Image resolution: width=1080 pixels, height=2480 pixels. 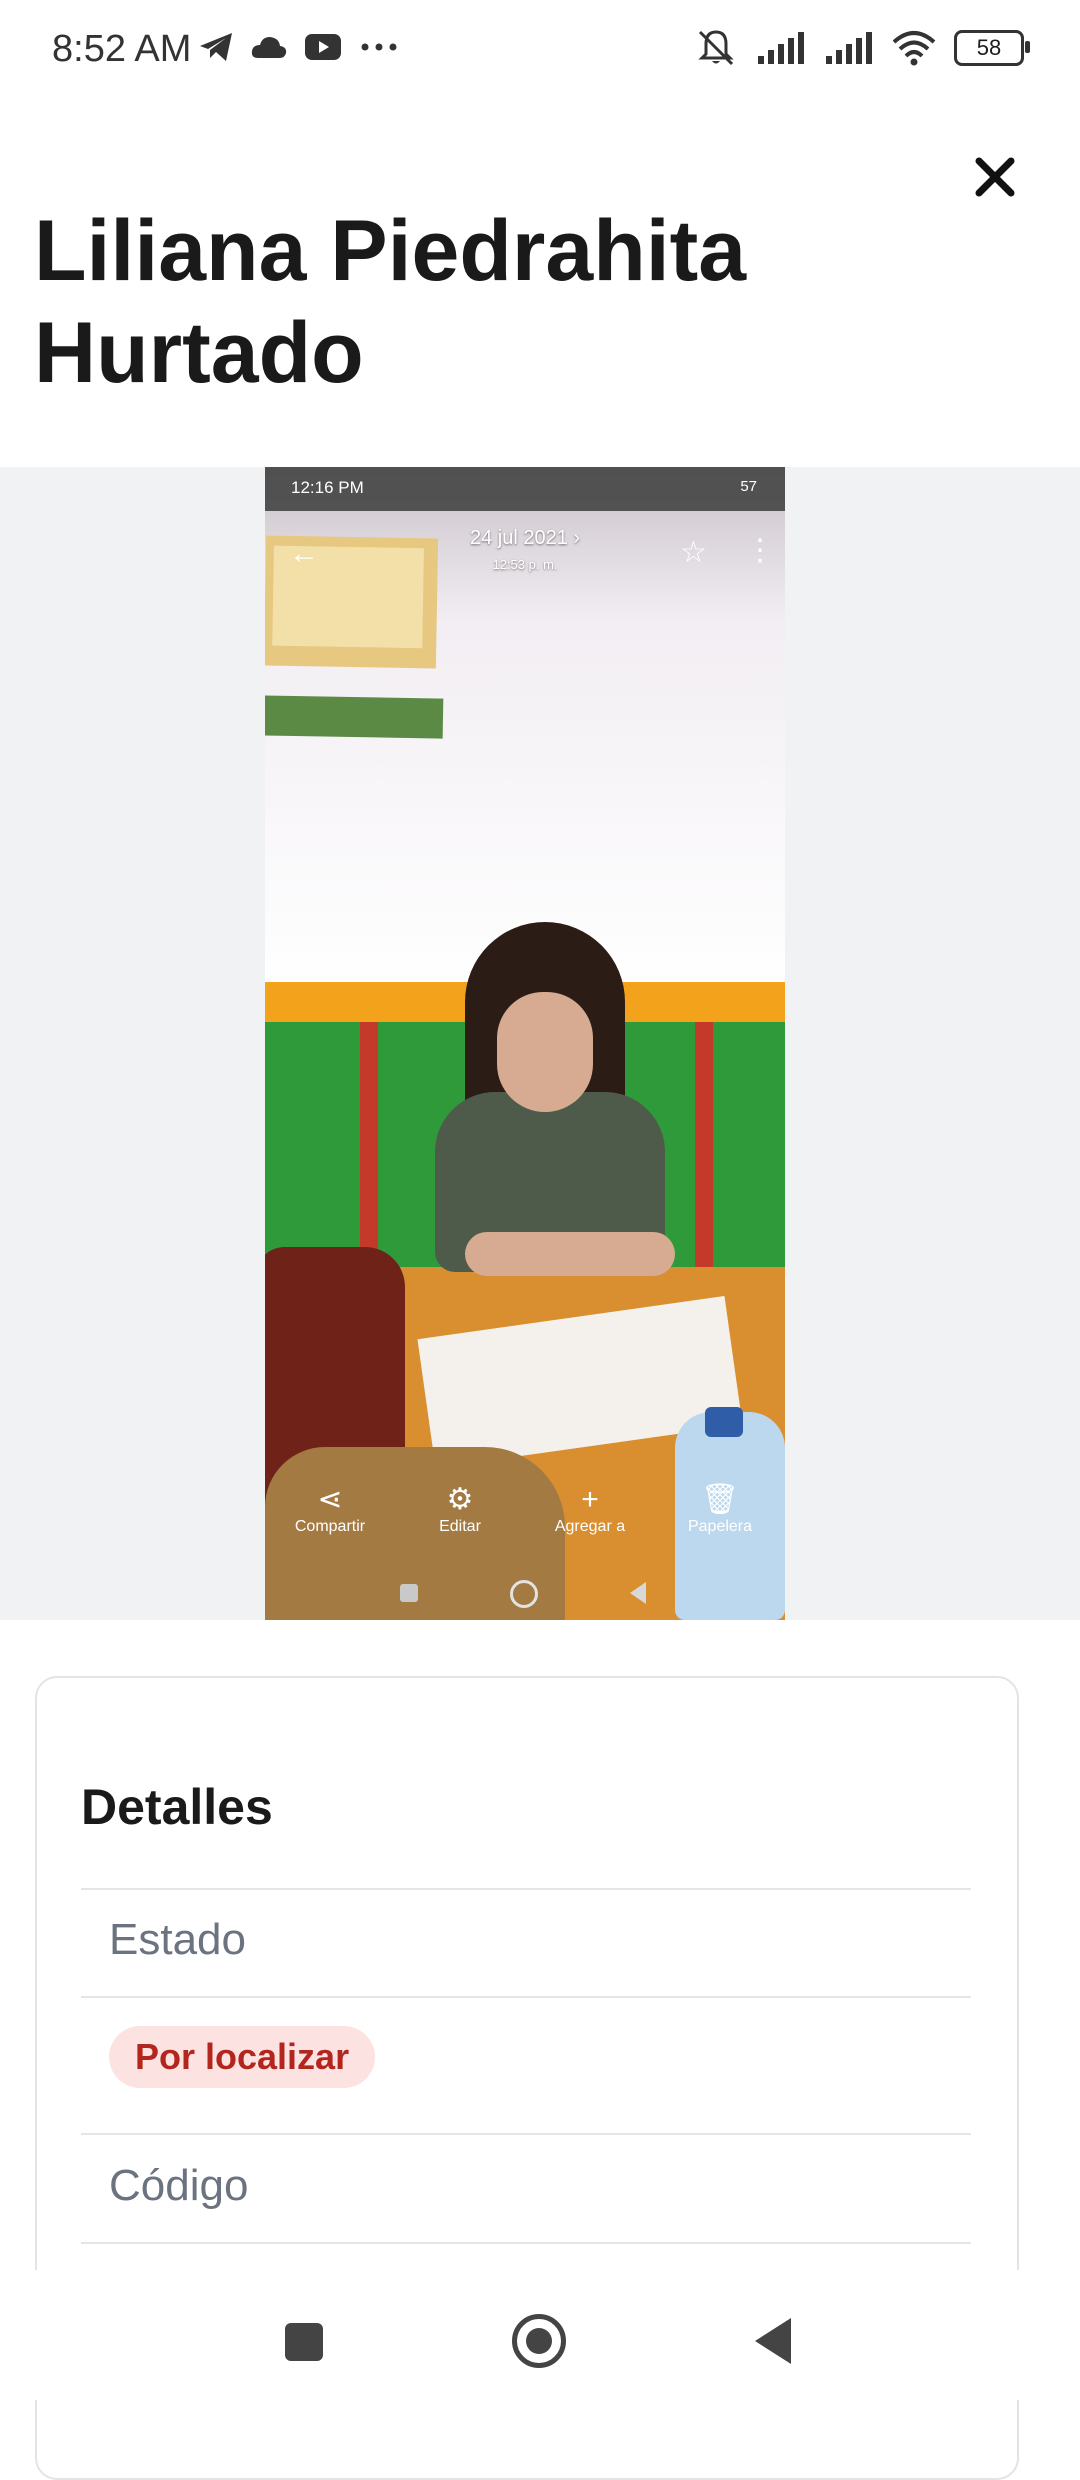 What do you see at coordinates (720, 1499) in the screenshot?
I see `trash-icon: 🗑` at bounding box center [720, 1499].